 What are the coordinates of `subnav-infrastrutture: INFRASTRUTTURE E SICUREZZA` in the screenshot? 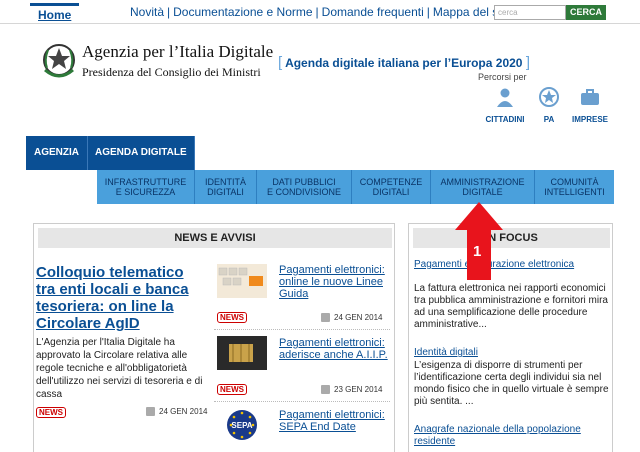 It's located at (146, 187).